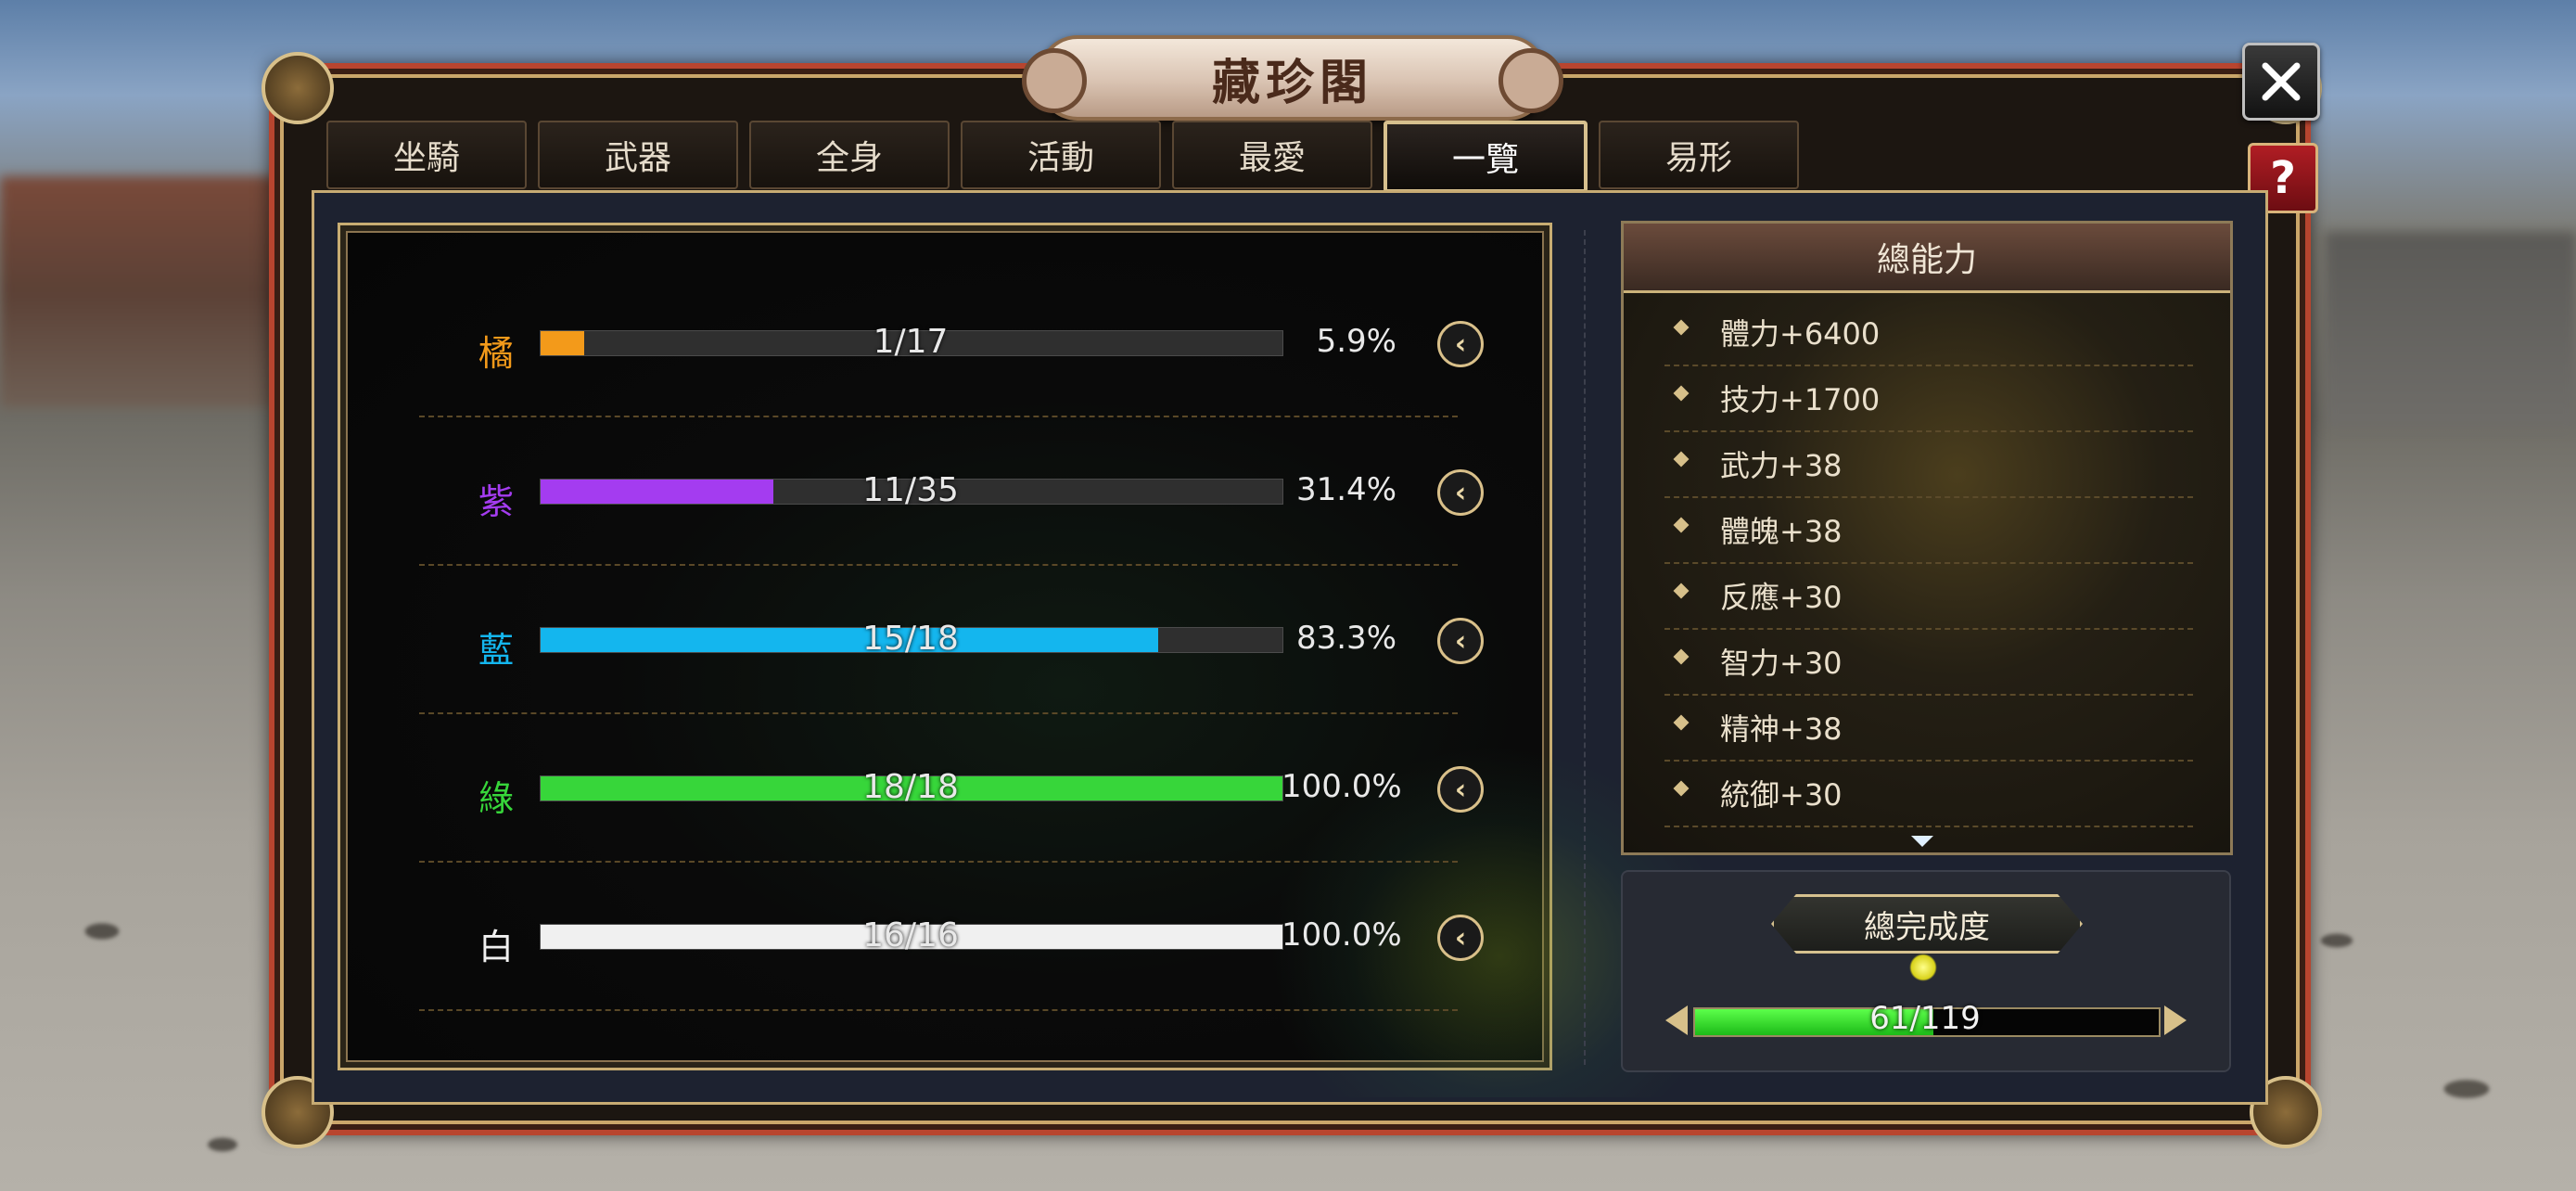  What do you see at coordinates (2283, 178) in the screenshot?
I see `help-icon: ?` at bounding box center [2283, 178].